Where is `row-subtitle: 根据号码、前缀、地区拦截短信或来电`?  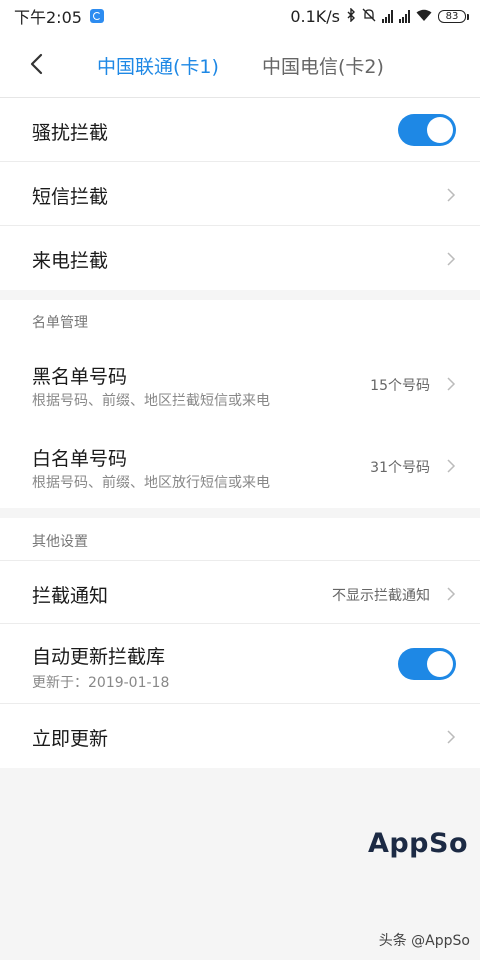 row-subtitle: 根据号码、前缀、地区拦截短信或来电 is located at coordinates (151, 401).